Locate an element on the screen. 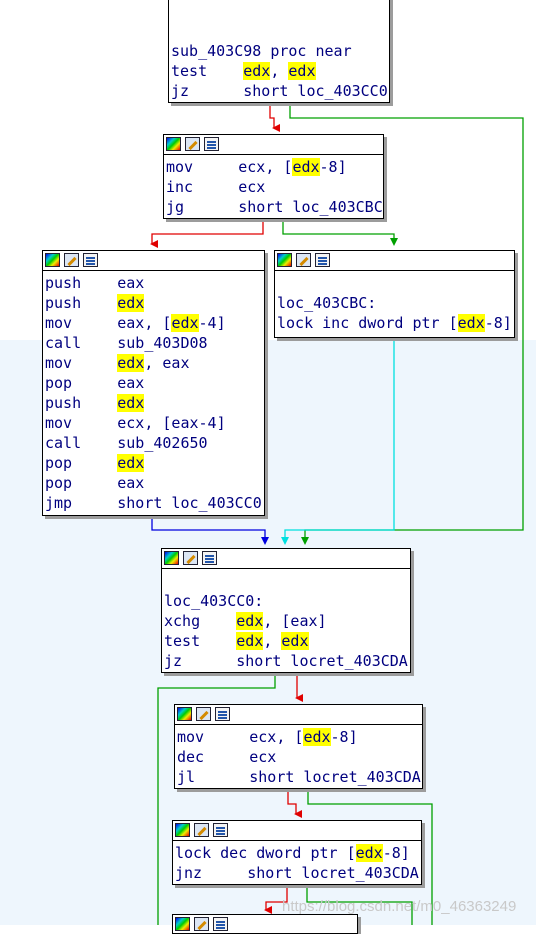 Image resolution: width=536 pixels, height=934 pixels. asm-text: jz short loc_403CC0 is located at coordinates (279, 91).